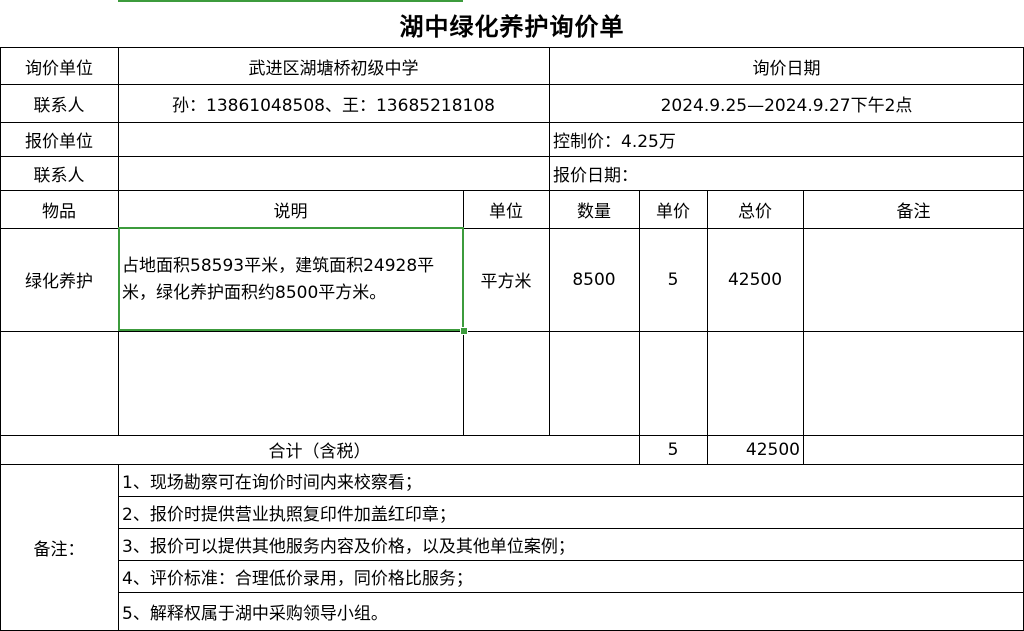  I want to click on inquiry-date-label: 询价日期, so click(786, 66).